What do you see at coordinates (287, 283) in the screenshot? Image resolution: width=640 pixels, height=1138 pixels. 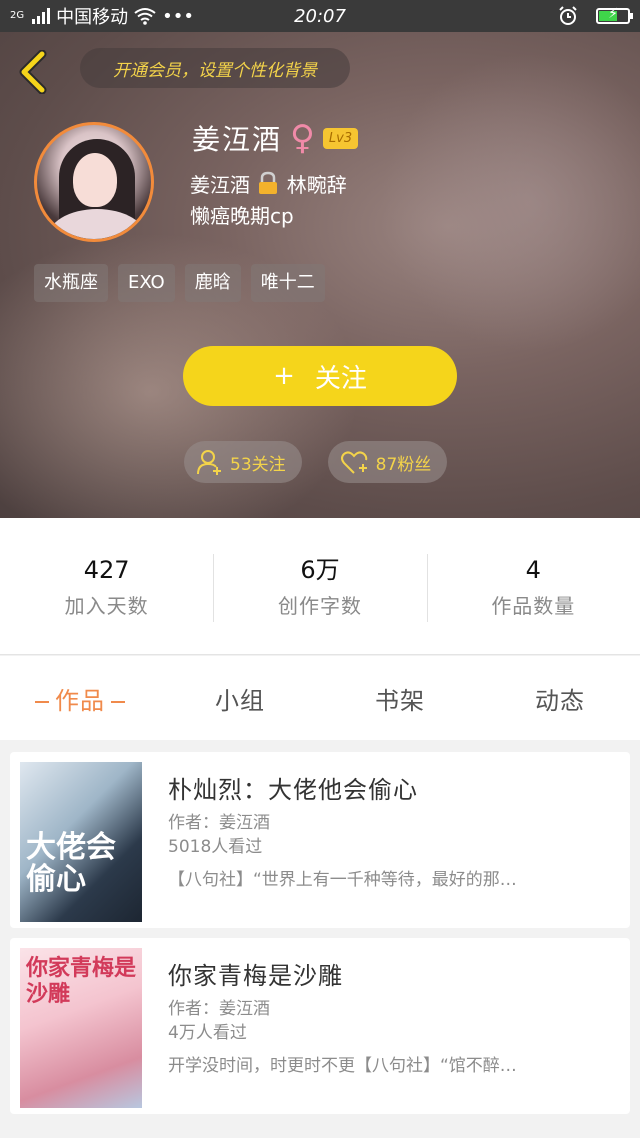 I see `tag-item: 唯十二` at bounding box center [287, 283].